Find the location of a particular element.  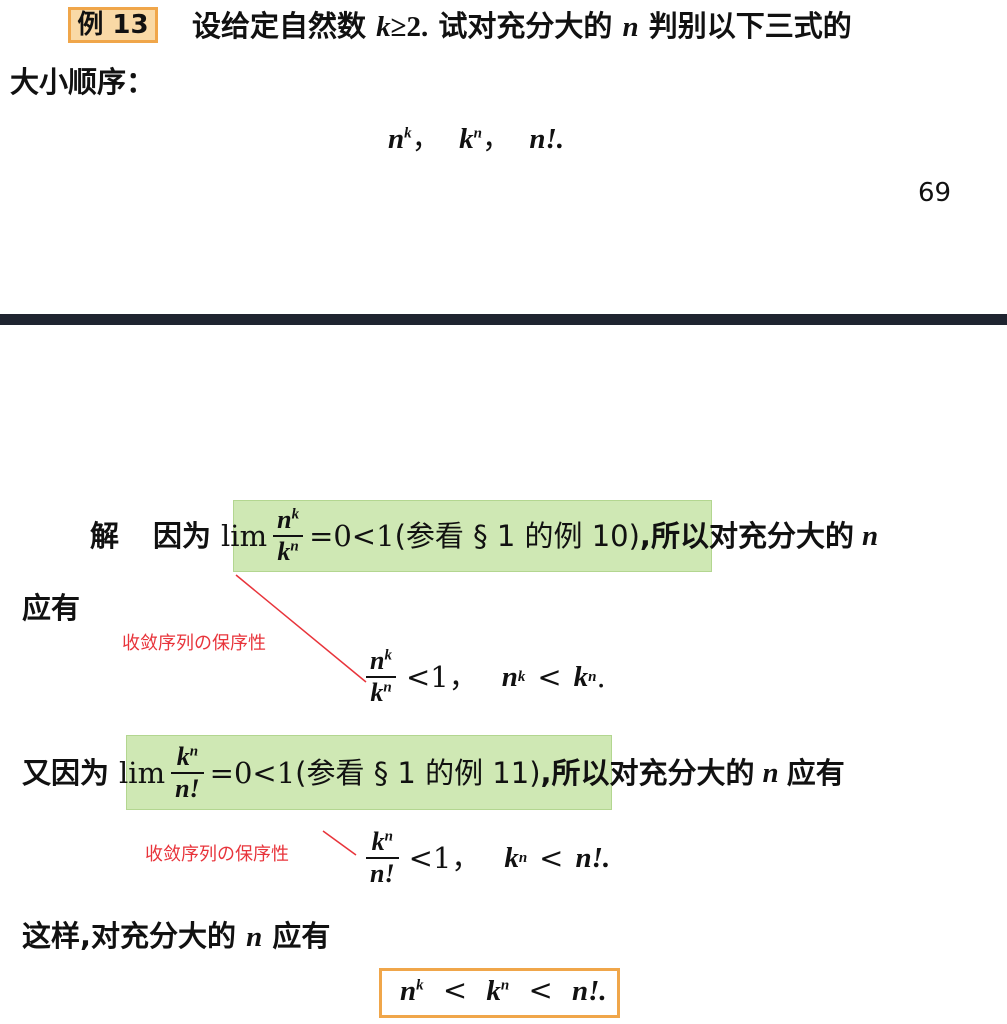

ineq2-k: k is located at coordinates (511, 857).